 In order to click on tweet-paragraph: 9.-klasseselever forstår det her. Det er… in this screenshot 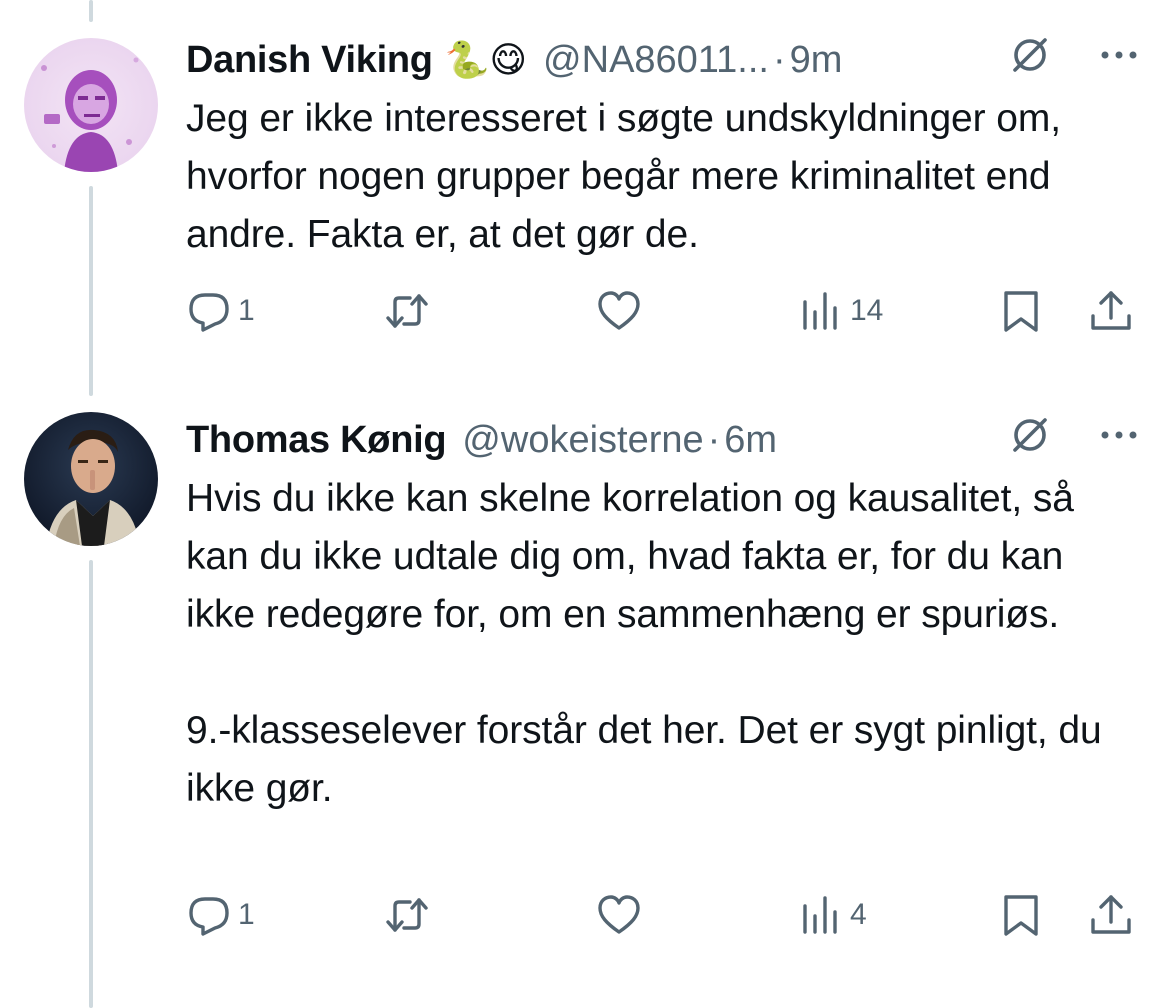, I will do `click(644, 759)`.